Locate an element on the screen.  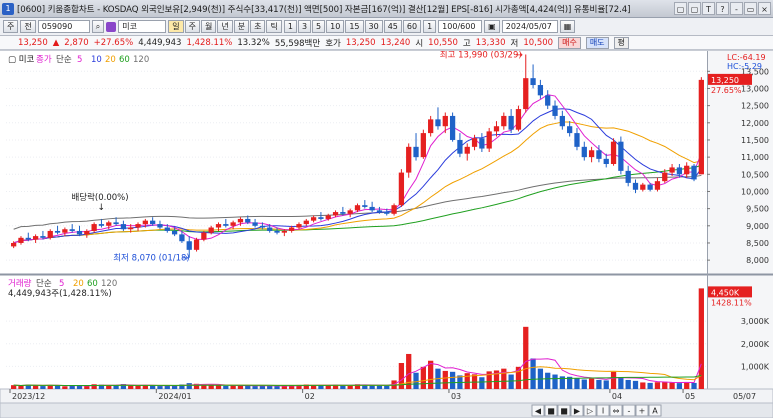
period-button-1: 주 is located at coordinates (192, 26).